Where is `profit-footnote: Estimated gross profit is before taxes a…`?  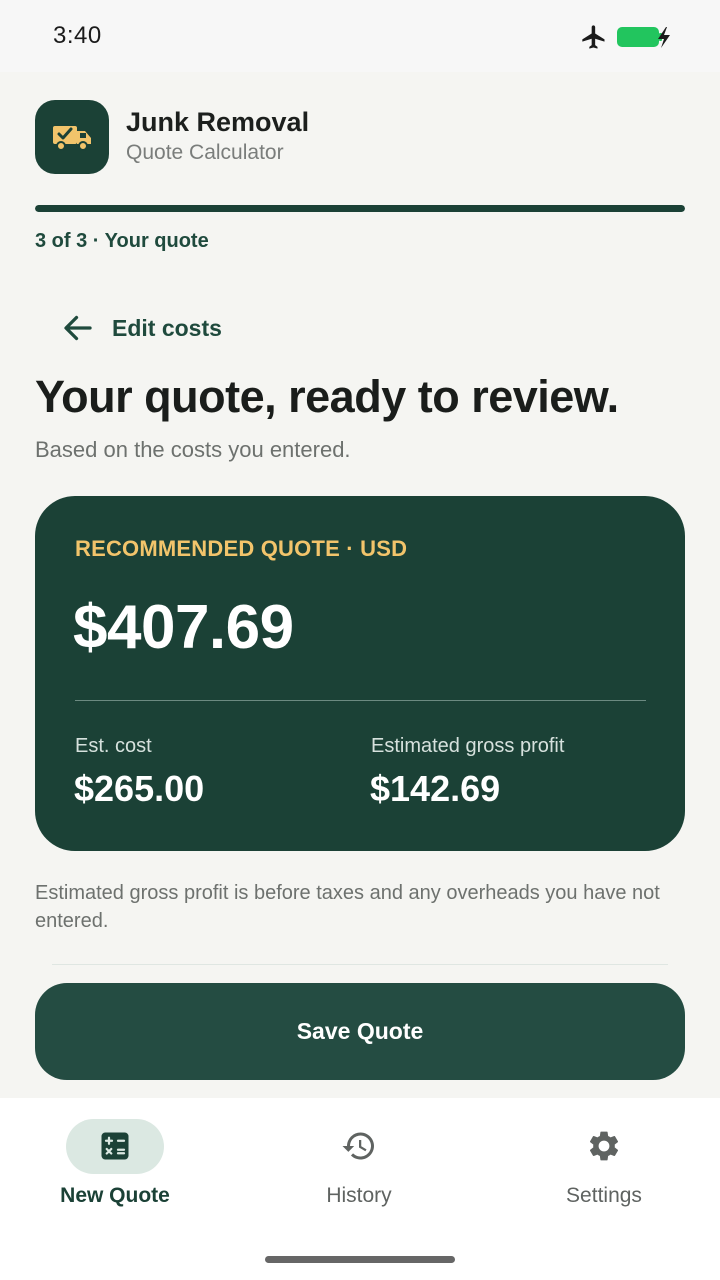
profit-footnote: Estimated gross profit is before taxes a… is located at coordinates (347, 907).